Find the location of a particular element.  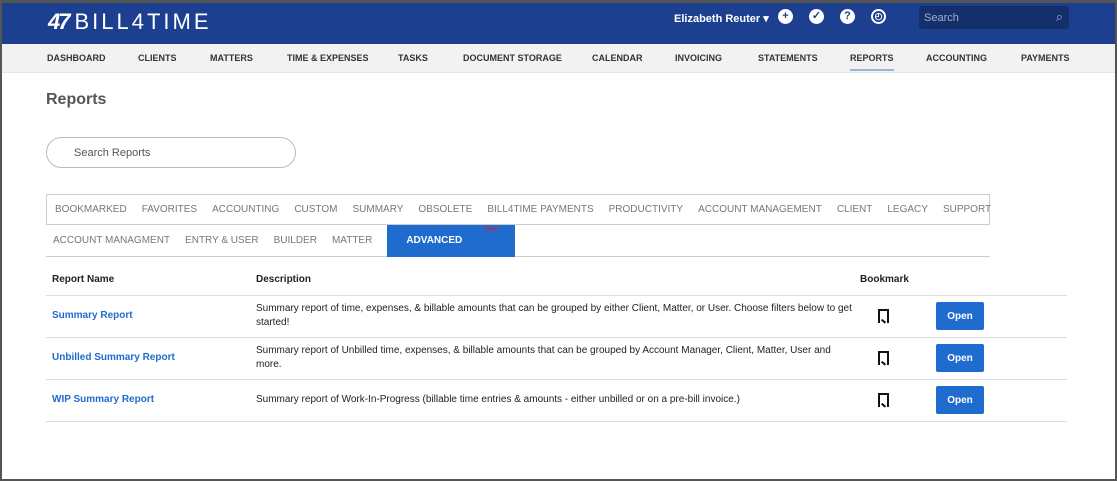

search-icon: ⌕ is located at coordinates (1059, 17).